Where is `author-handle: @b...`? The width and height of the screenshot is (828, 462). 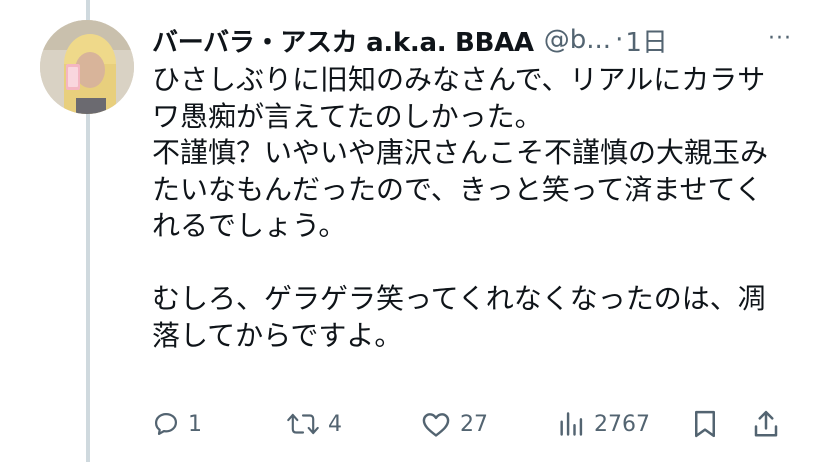
author-handle: @b... is located at coordinates (577, 40).